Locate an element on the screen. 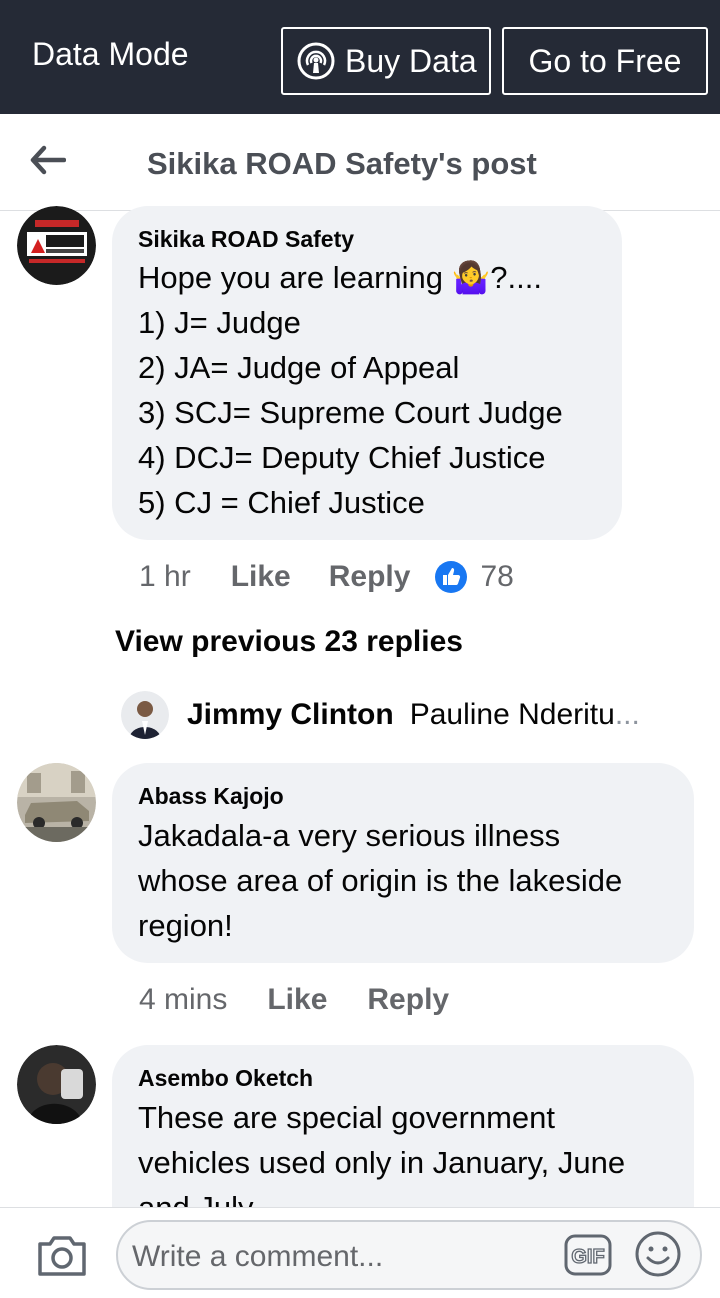 The height and width of the screenshot is (1298, 720). camera-button is located at coordinates (62, 1254).